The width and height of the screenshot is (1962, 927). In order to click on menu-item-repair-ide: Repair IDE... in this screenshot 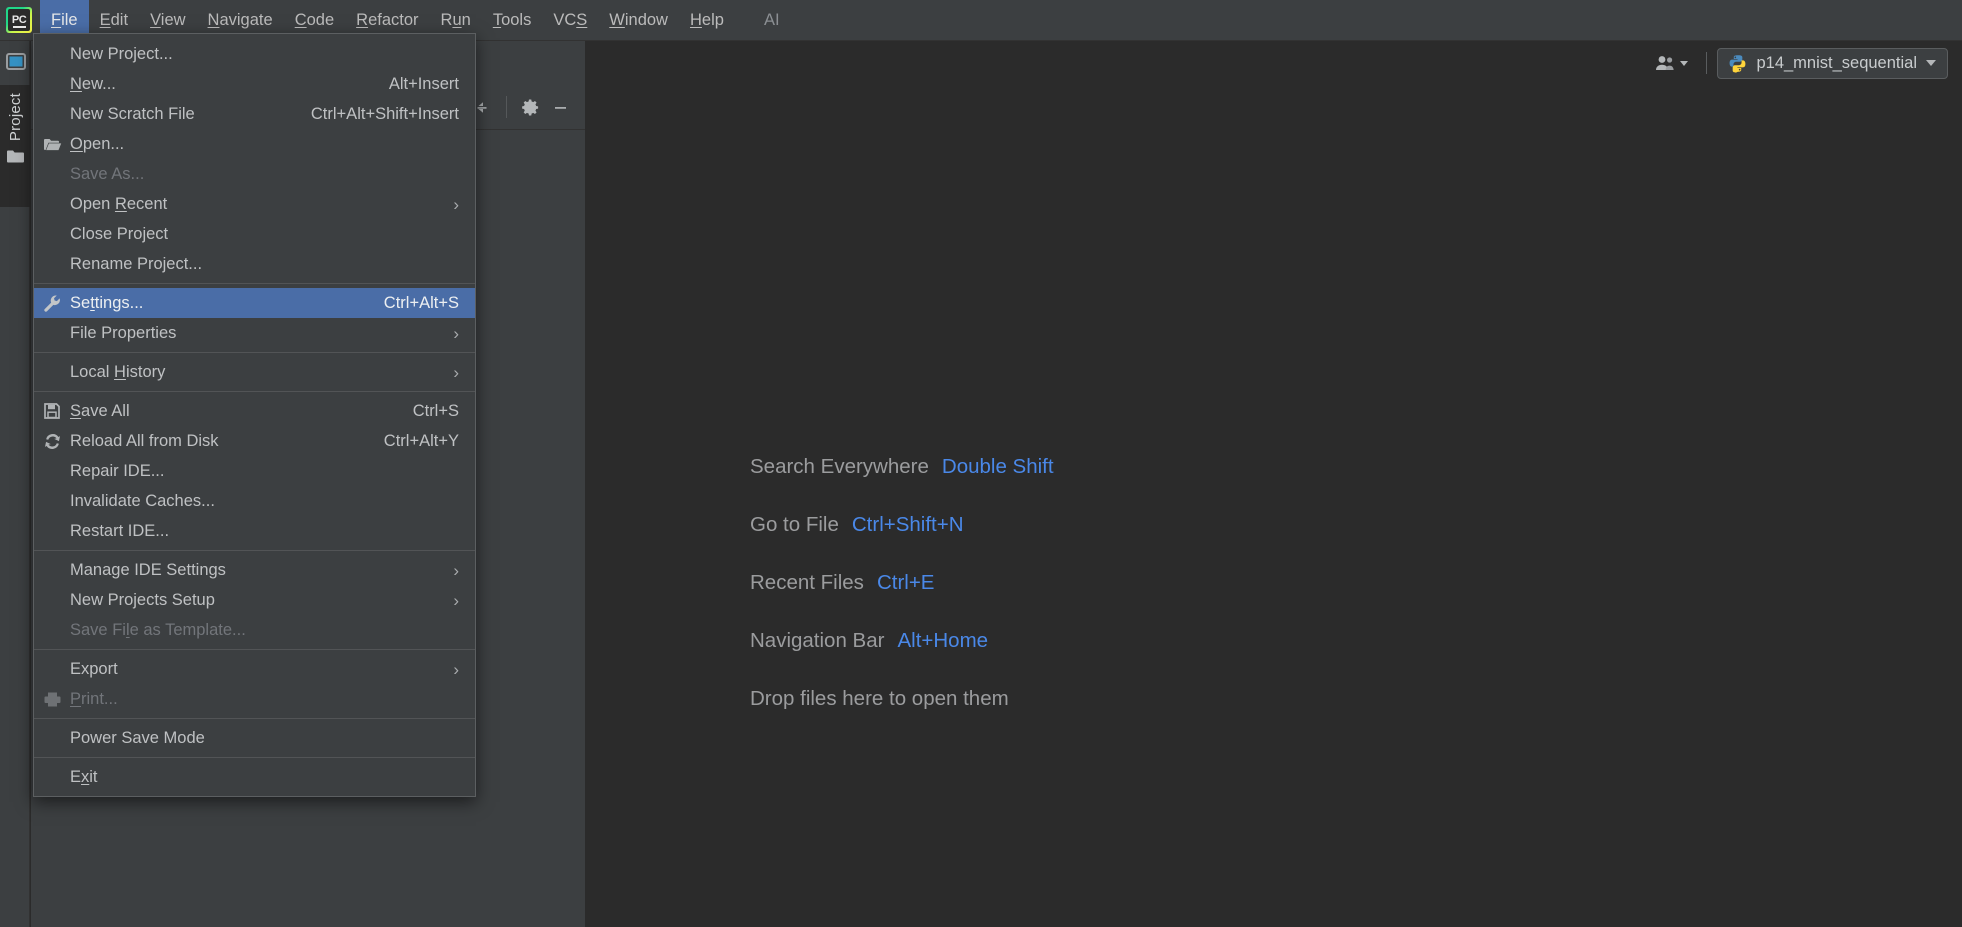, I will do `click(254, 471)`.